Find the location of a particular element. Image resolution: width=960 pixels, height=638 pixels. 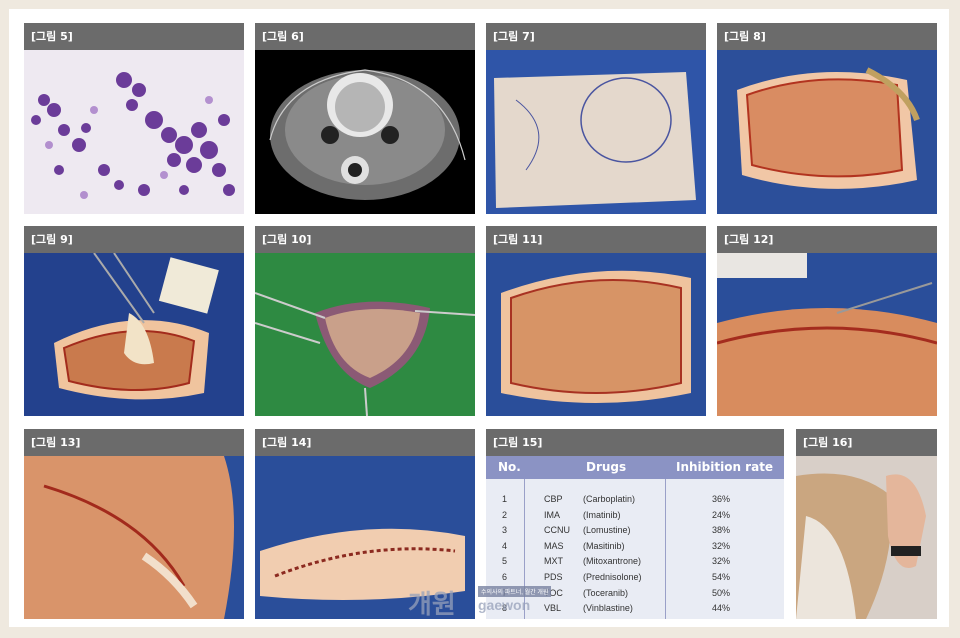

figure-7-panel: [그림 7] is located at coordinates (596, 118).